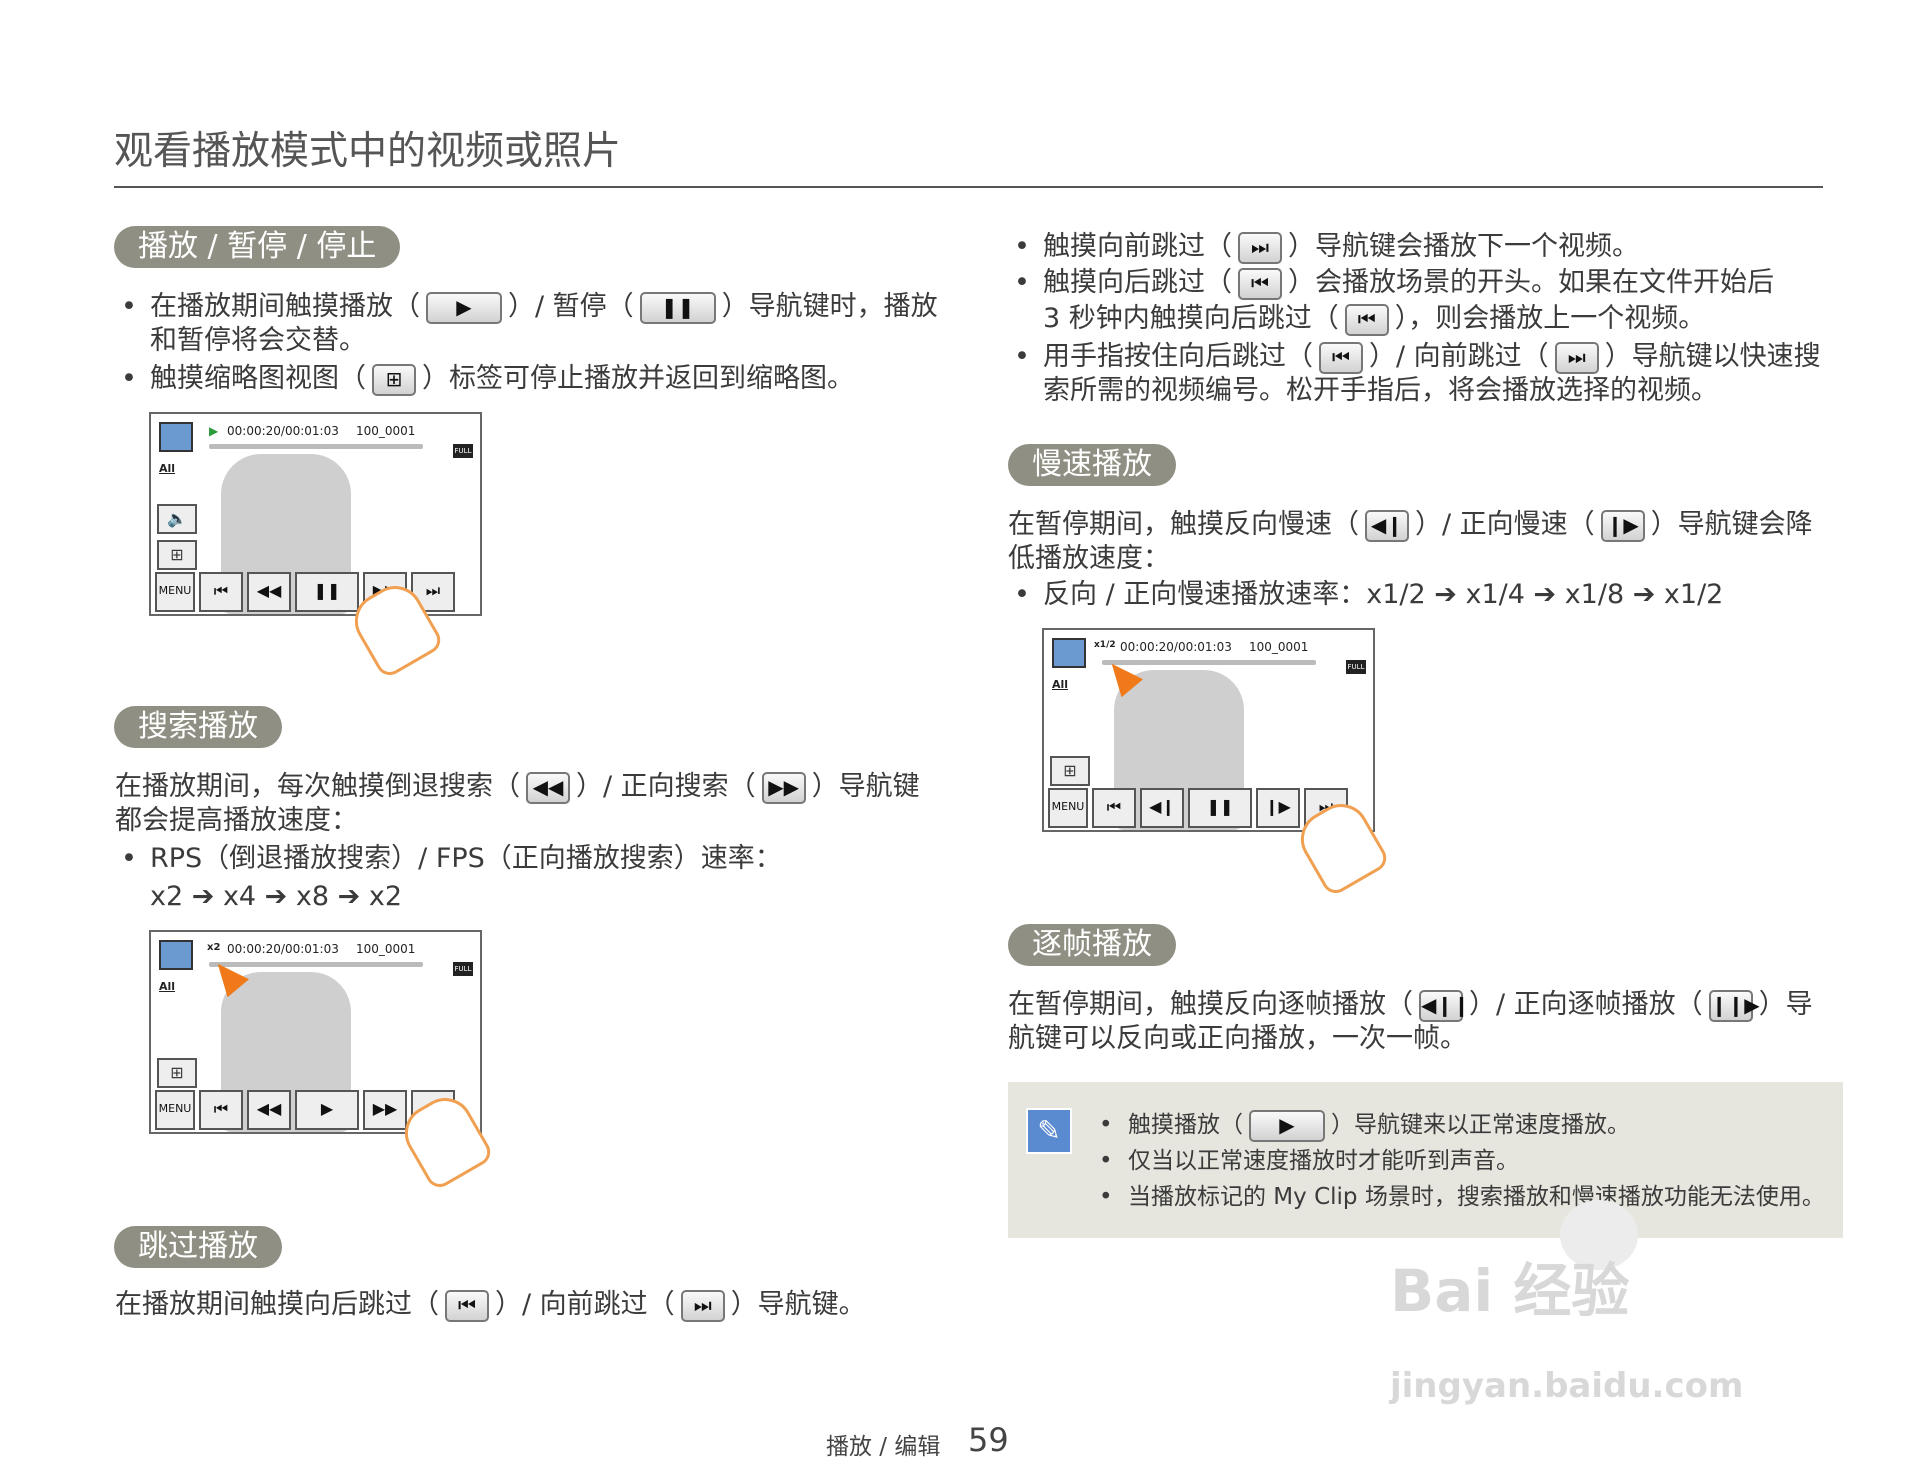 The width and height of the screenshot is (1928, 1474). Describe the element at coordinates (968, 187) in the screenshot. I see `title-divider` at that location.